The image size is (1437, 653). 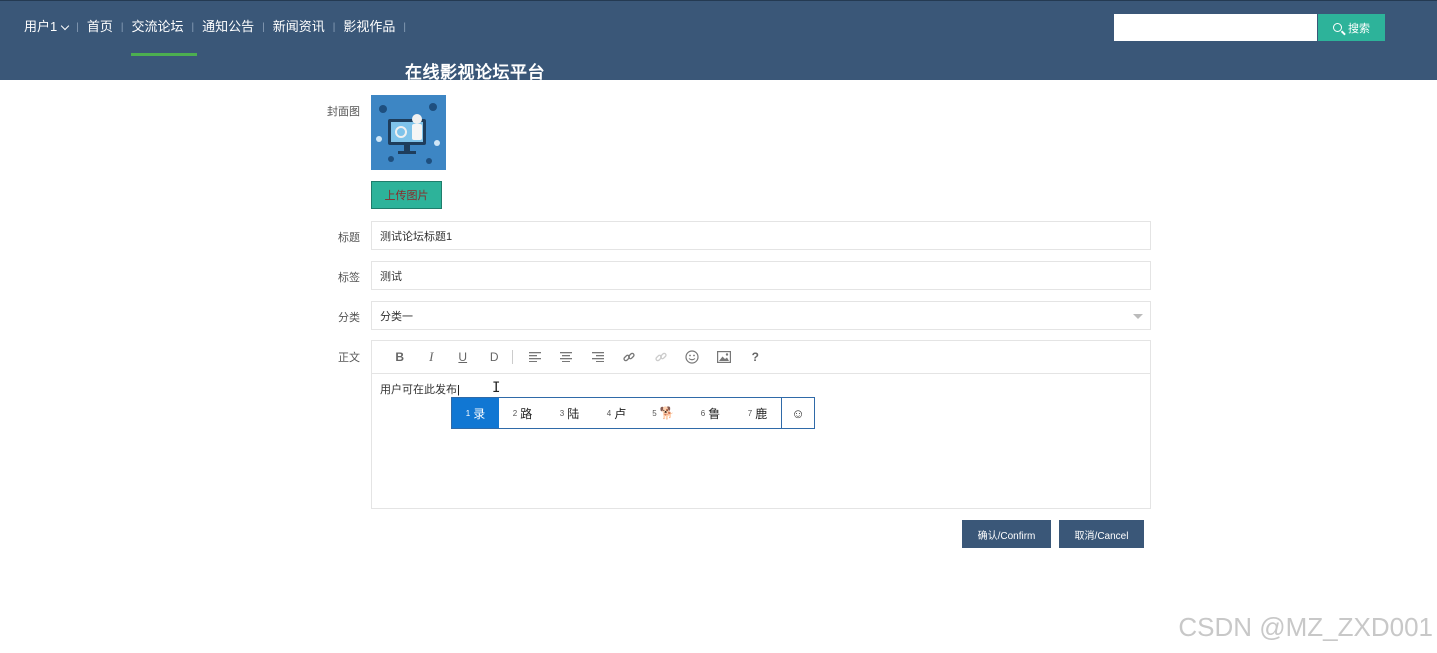 I want to click on ime-candidate-number: 2, so click(x=515, y=413).